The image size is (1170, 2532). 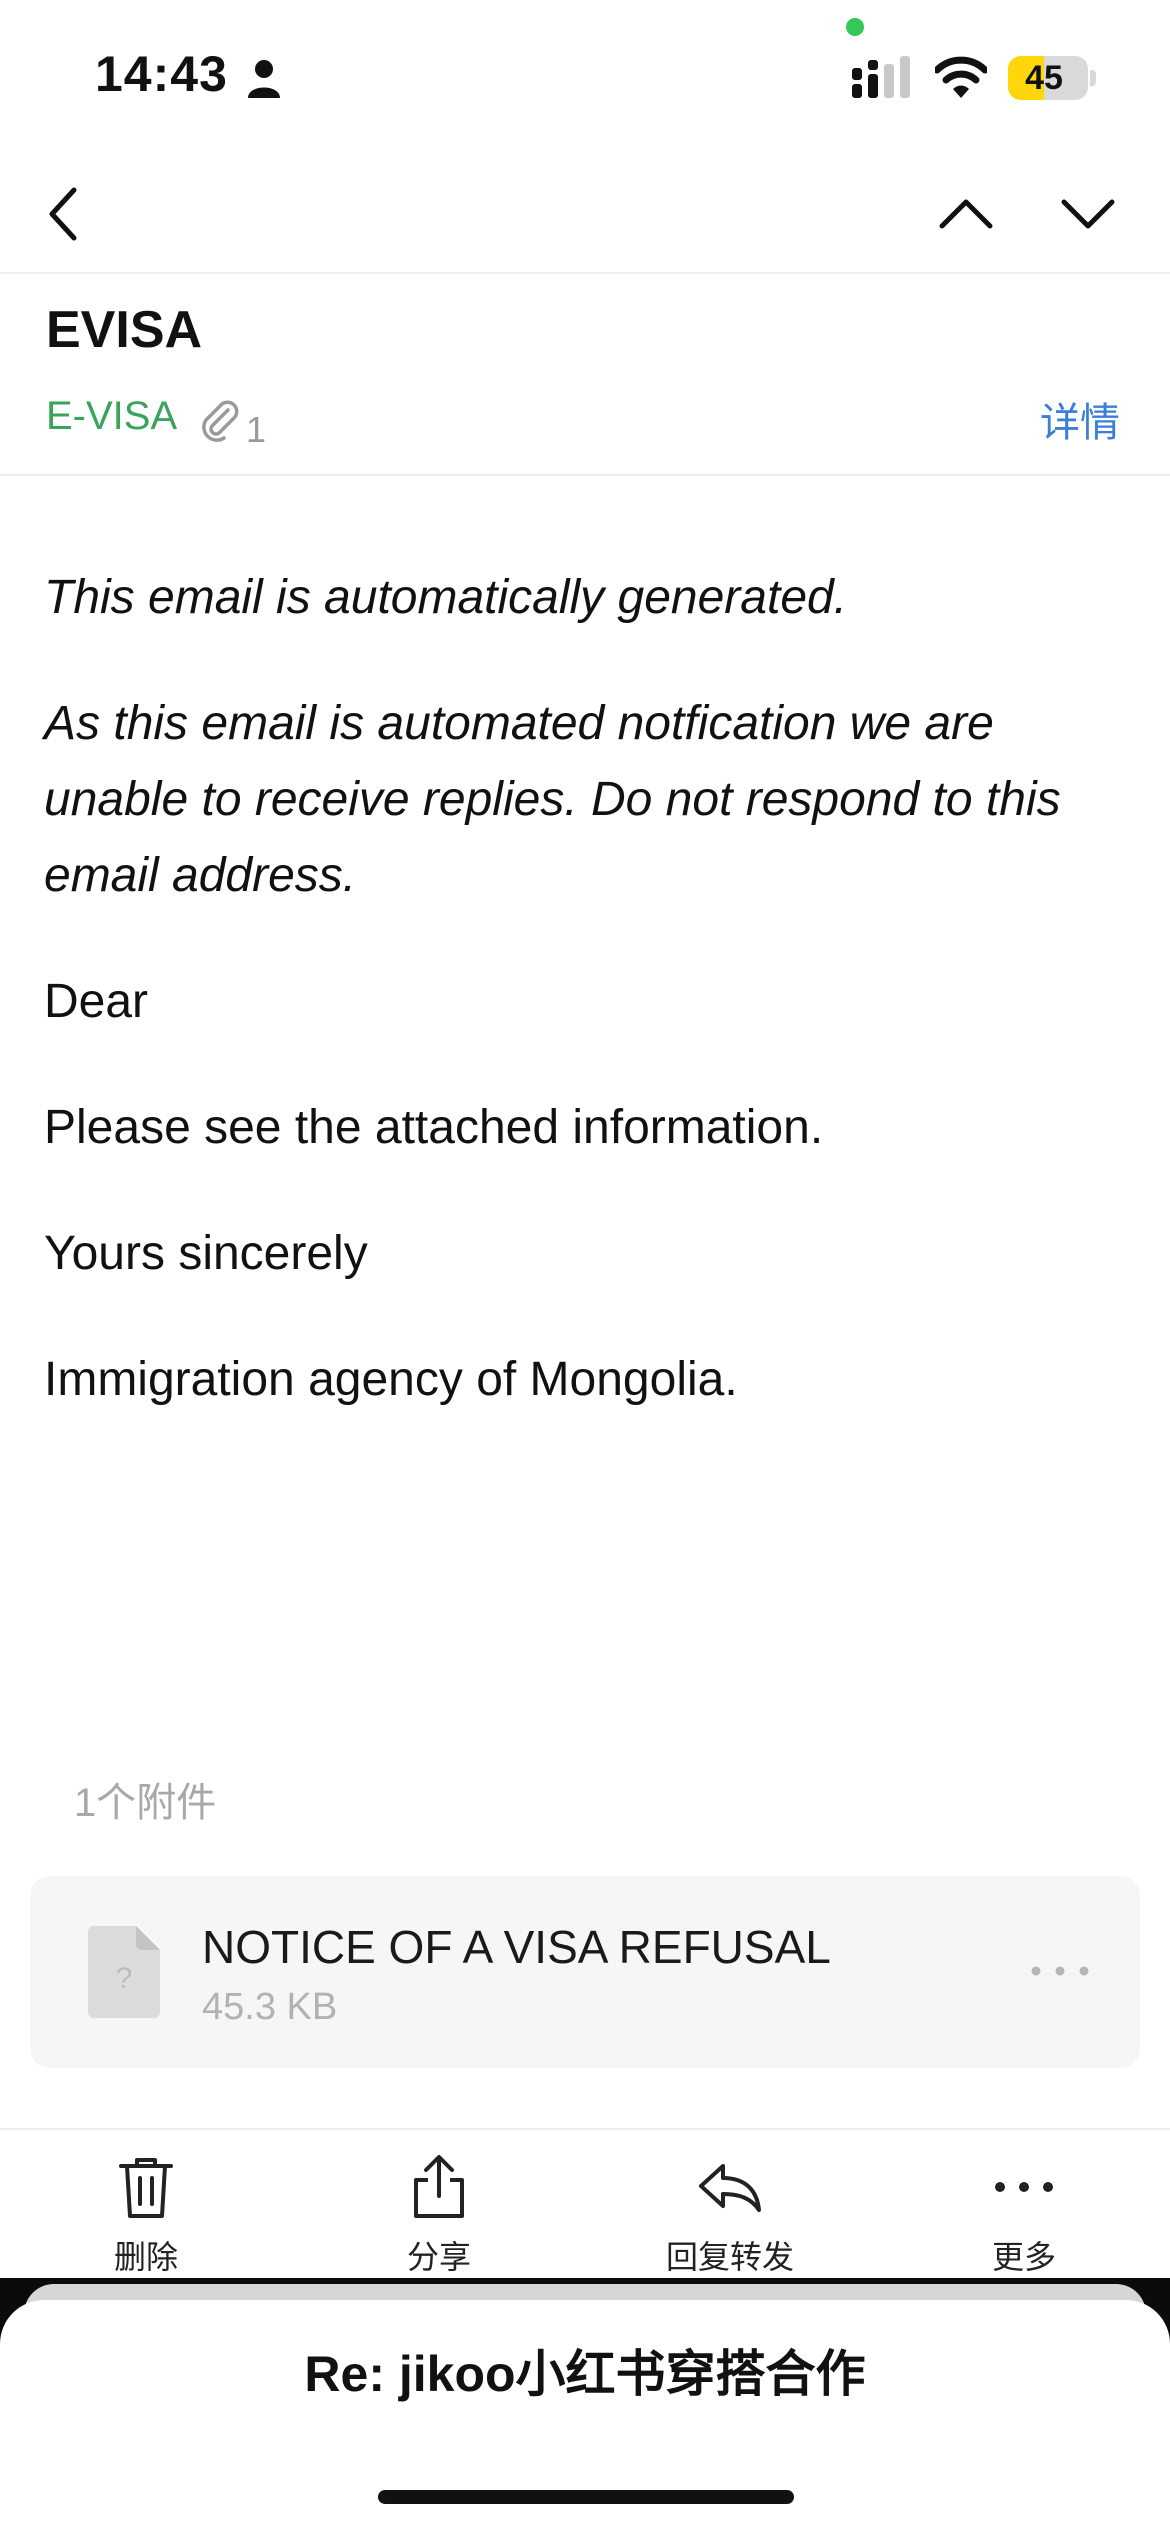 What do you see at coordinates (145, 1803) in the screenshot?
I see `attachments-heading: 1个附件` at bounding box center [145, 1803].